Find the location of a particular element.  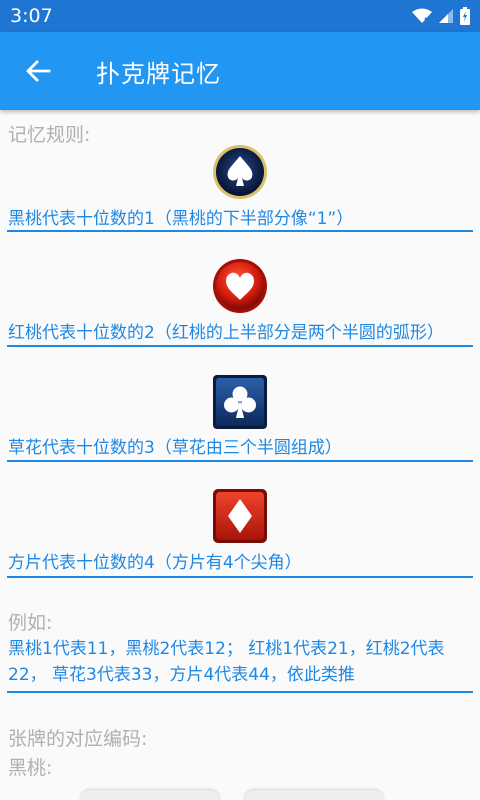

example-line-1: 黑桃1代表11，黑桃2代表12； 红桃1代表21，红桃2代表 is located at coordinates (226, 649).